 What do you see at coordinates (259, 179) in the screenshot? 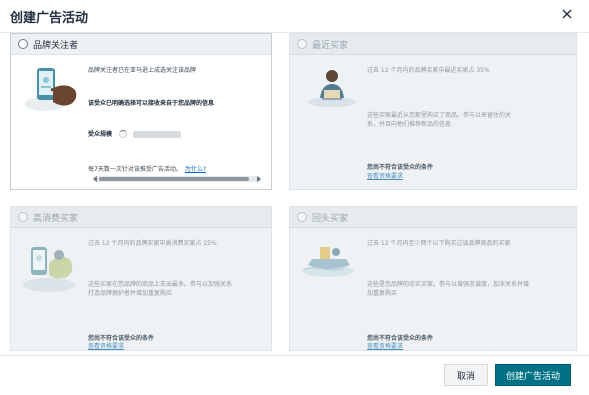
I see `scroll-right-icon` at bounding box center [259, 179].